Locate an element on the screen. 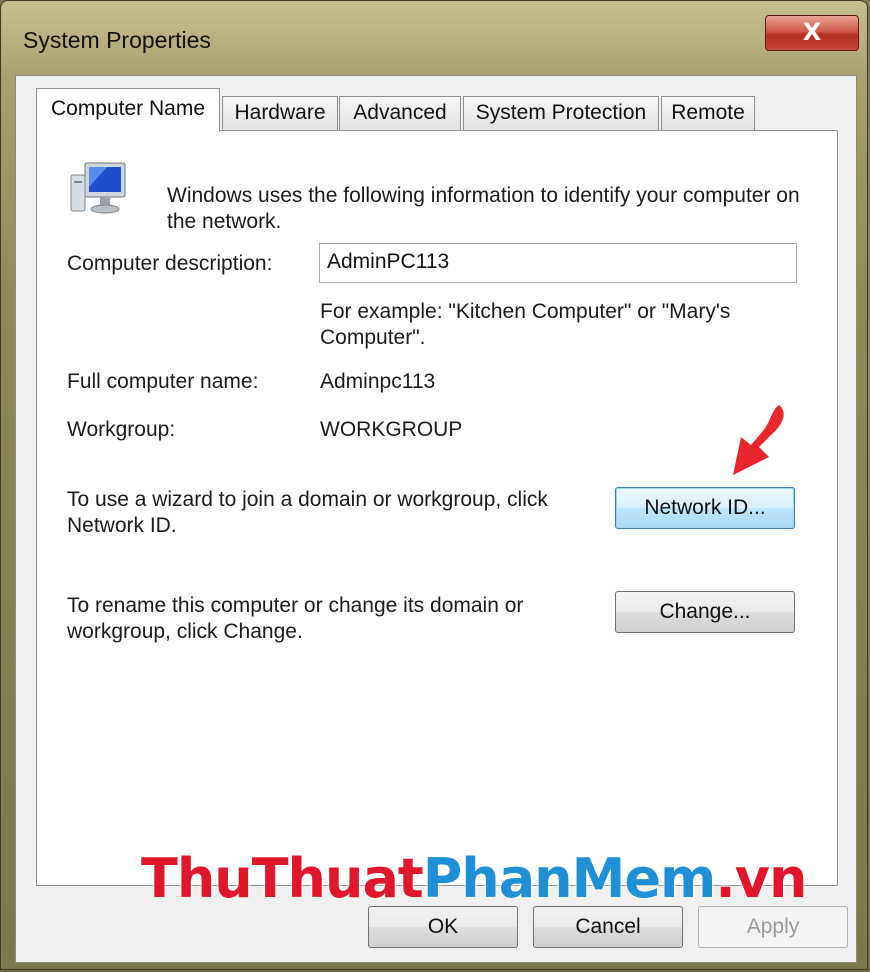  close-button: X is located at coordinates (812, 33).